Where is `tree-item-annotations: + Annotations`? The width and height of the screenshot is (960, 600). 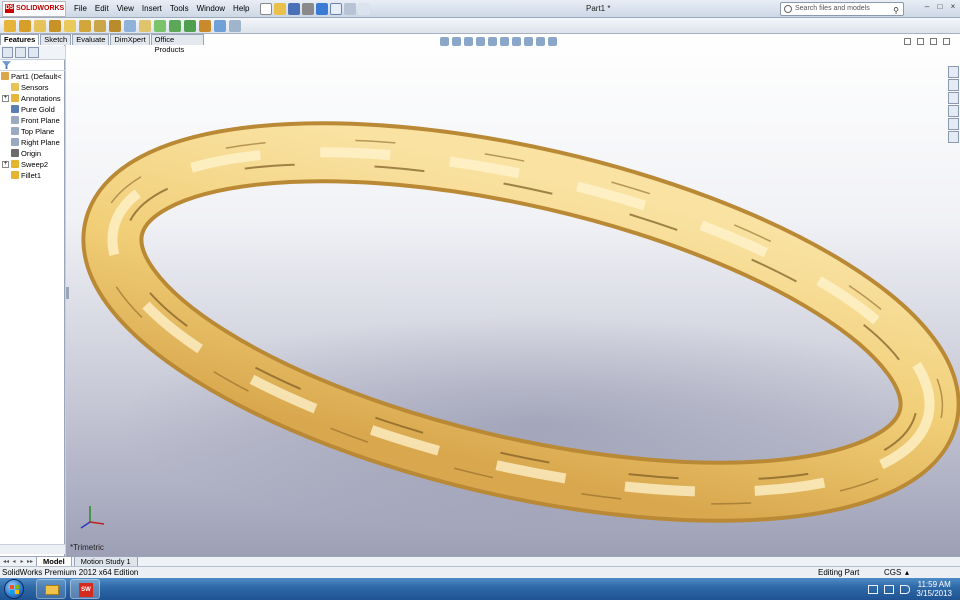
tree-item-annotations: + Annotations is located at coordinates (32, 98).